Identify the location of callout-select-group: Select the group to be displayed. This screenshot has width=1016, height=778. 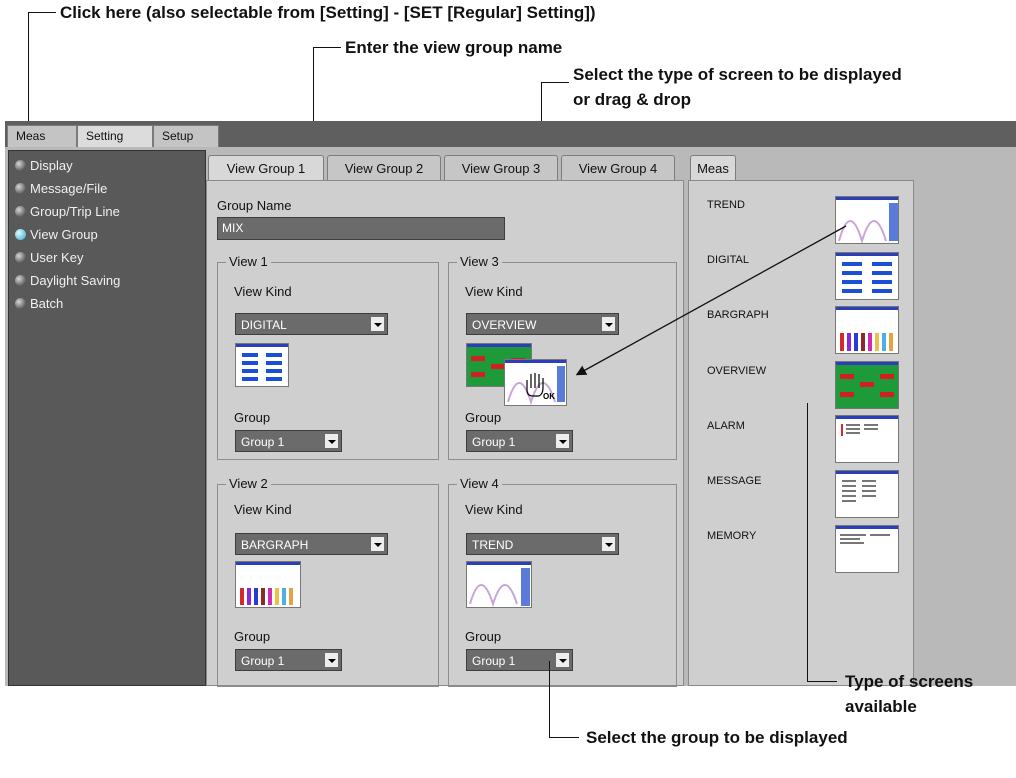
(717, 737).